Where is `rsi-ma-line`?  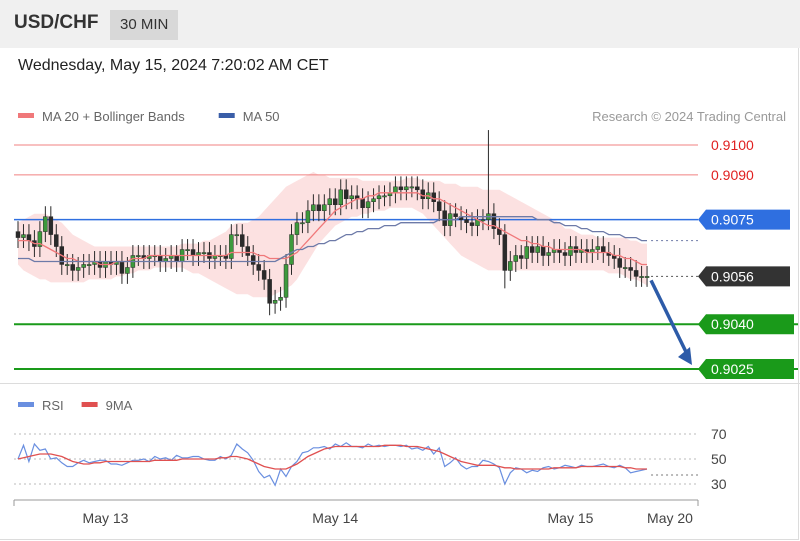 rsi-ma-line is located at coordinates (332, 457).